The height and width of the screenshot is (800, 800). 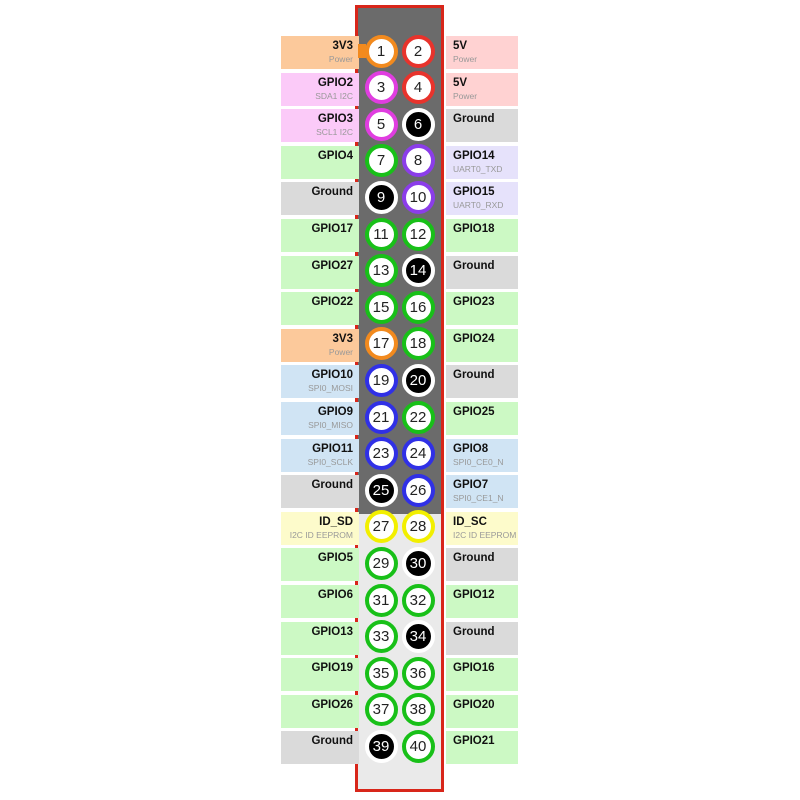 What do you see at coordinates (334, 132) in the screenshot?
I see `pin-subfunction: SCL1 I2C` at bounding box center [334, 132].